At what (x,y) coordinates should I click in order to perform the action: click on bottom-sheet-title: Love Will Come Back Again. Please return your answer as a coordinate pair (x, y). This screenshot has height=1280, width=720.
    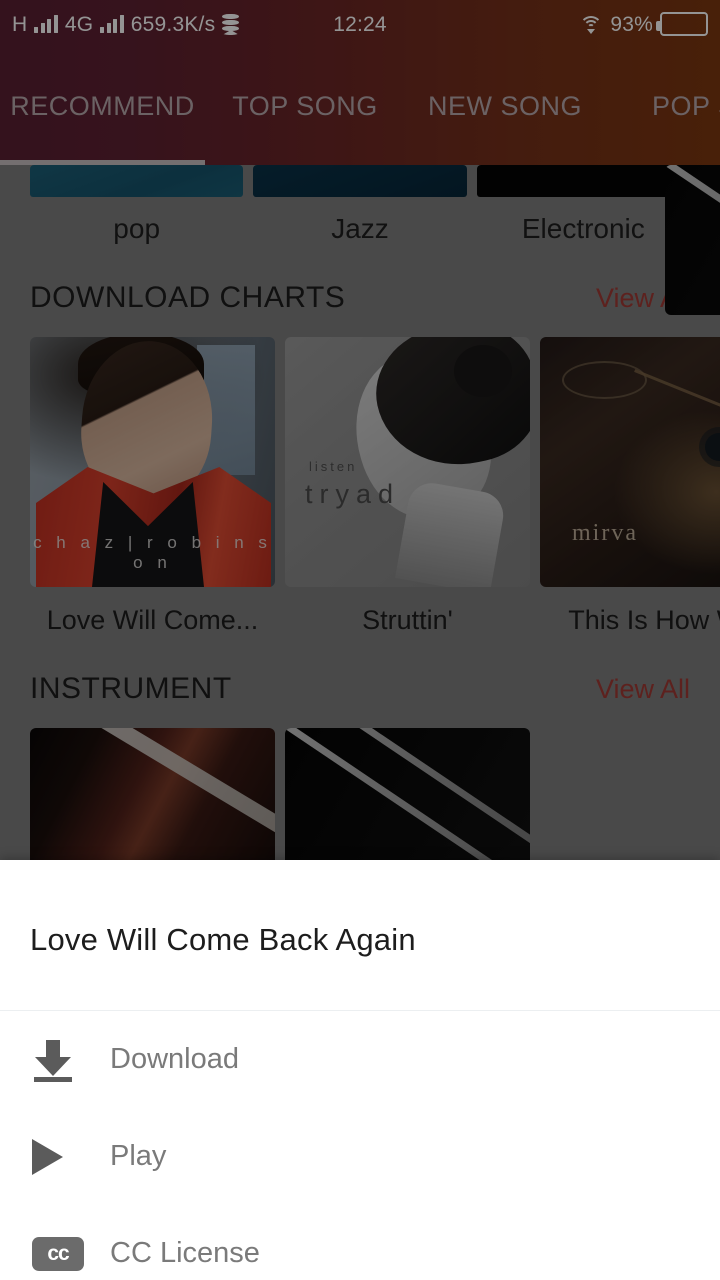
    Looking at the image, I should click on (223, 939).